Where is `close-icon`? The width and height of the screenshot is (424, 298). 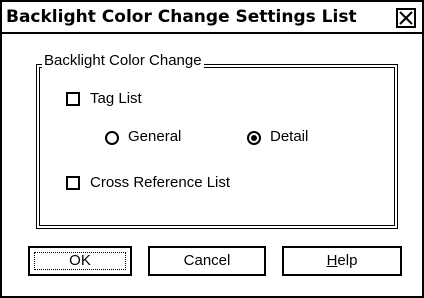 close-icon is located at coordinates (406, 18).